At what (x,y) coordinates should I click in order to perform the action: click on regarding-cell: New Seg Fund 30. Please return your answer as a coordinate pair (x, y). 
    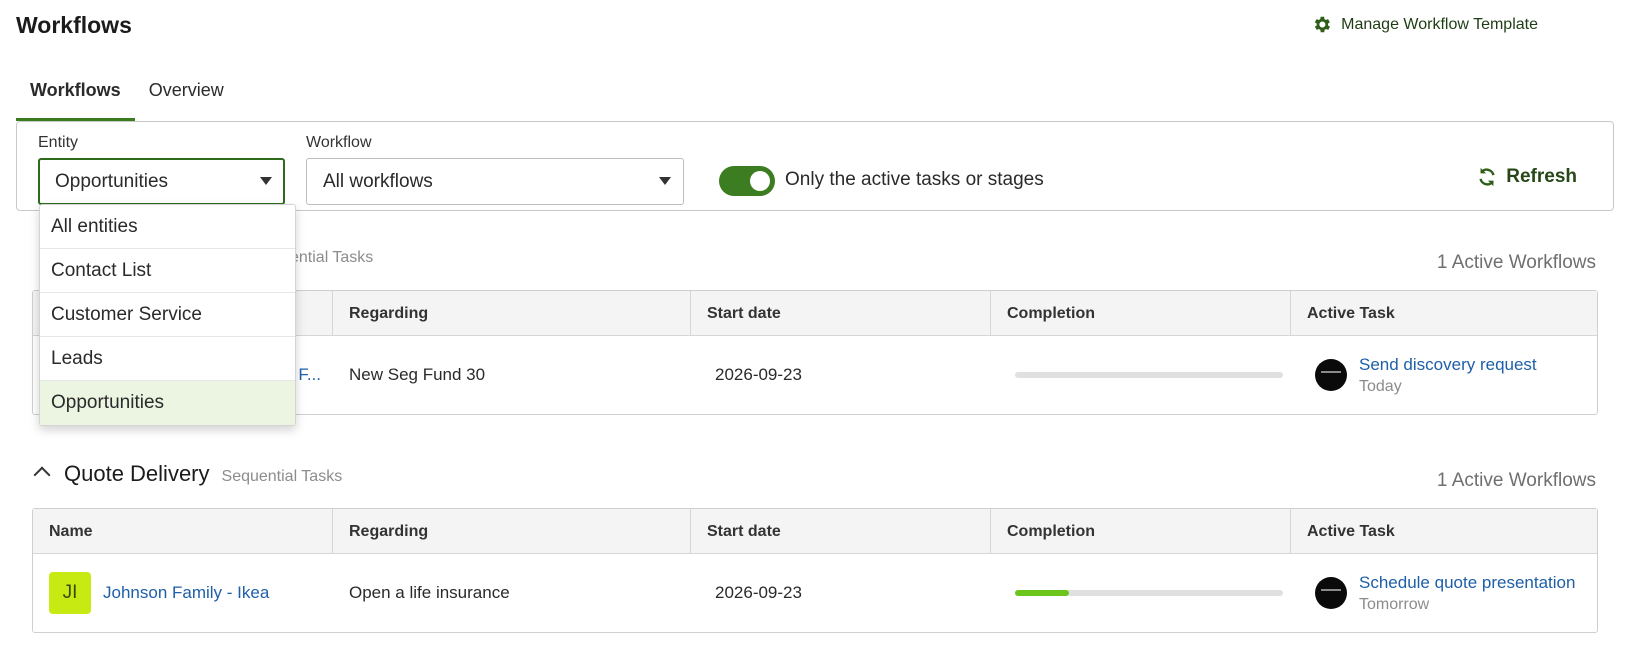
    Looking at the image, I should click on (417, 374).